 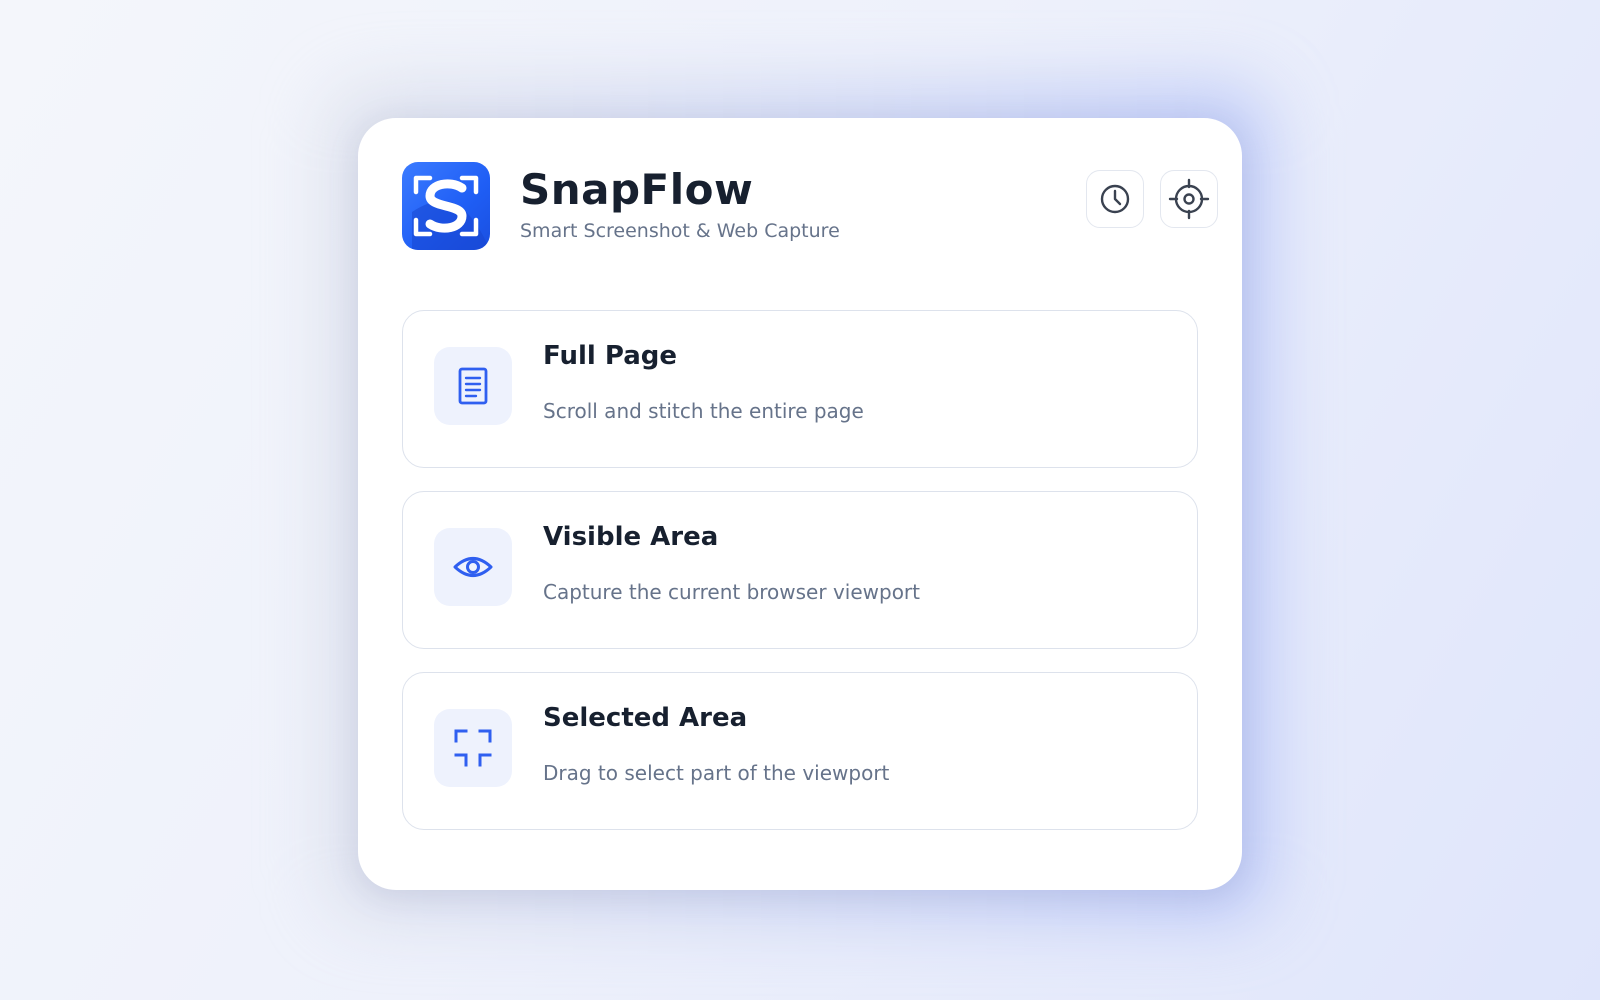 I want to click on selected-area-title: Selected Area, so click(x=645, y=718).